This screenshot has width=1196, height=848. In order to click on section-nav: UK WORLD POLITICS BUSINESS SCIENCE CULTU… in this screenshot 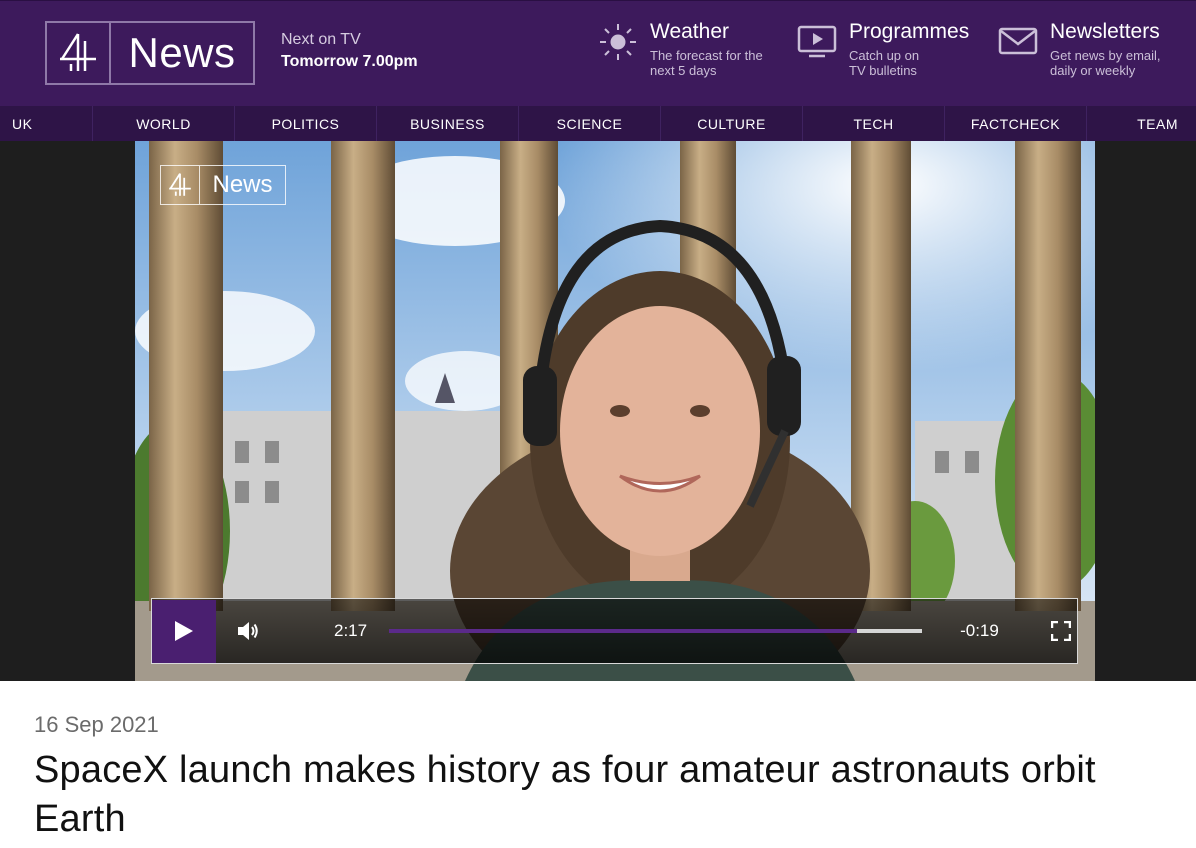, I will do `click(598, 123)`.